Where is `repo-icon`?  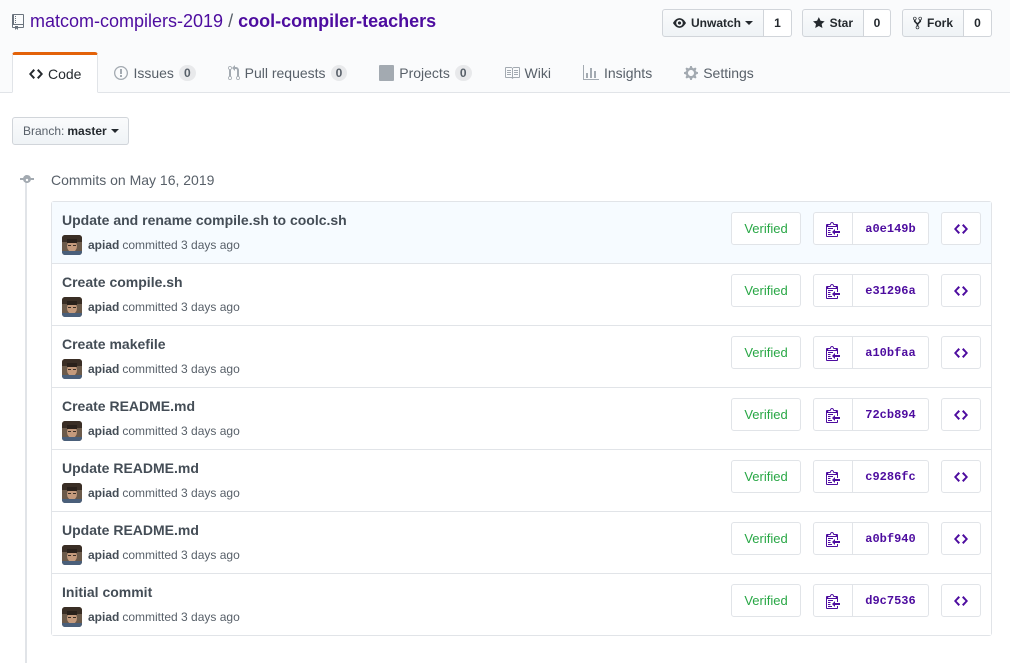
repo-icon is located at coordinates (18, 21).